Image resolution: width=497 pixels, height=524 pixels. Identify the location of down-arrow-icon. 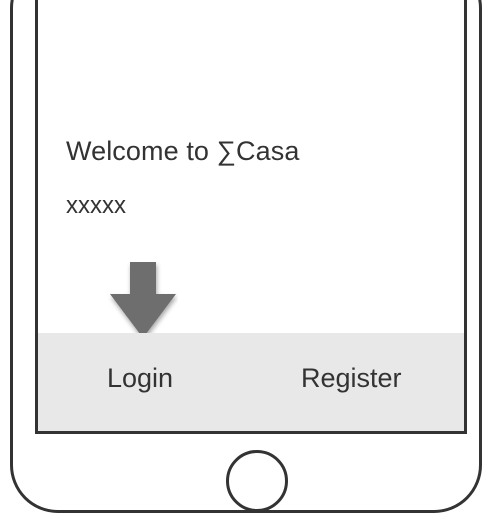
(143, 300).